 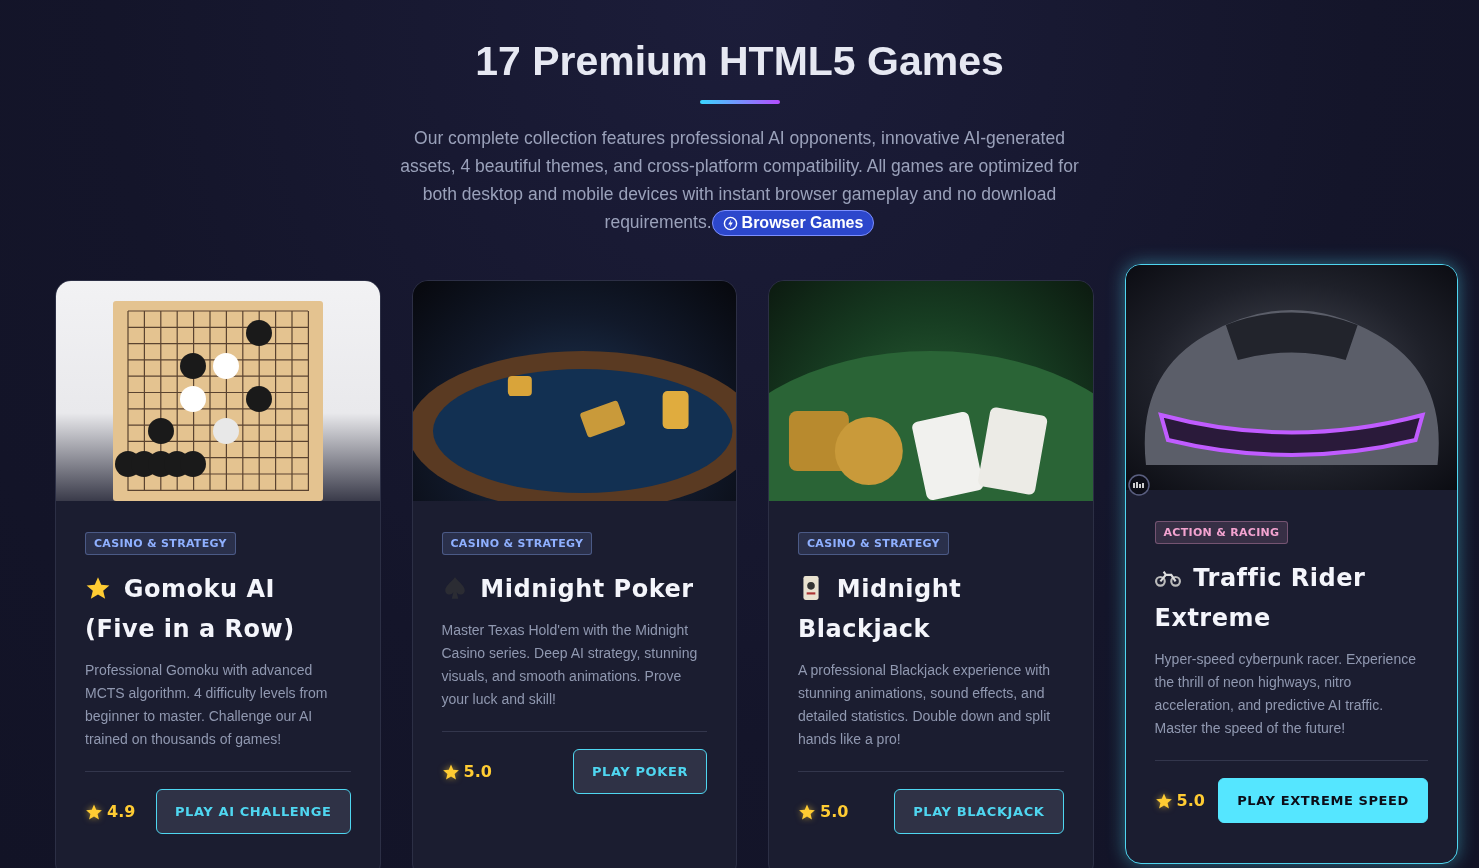 I want to click on game-card, so click(x=218, y=574).